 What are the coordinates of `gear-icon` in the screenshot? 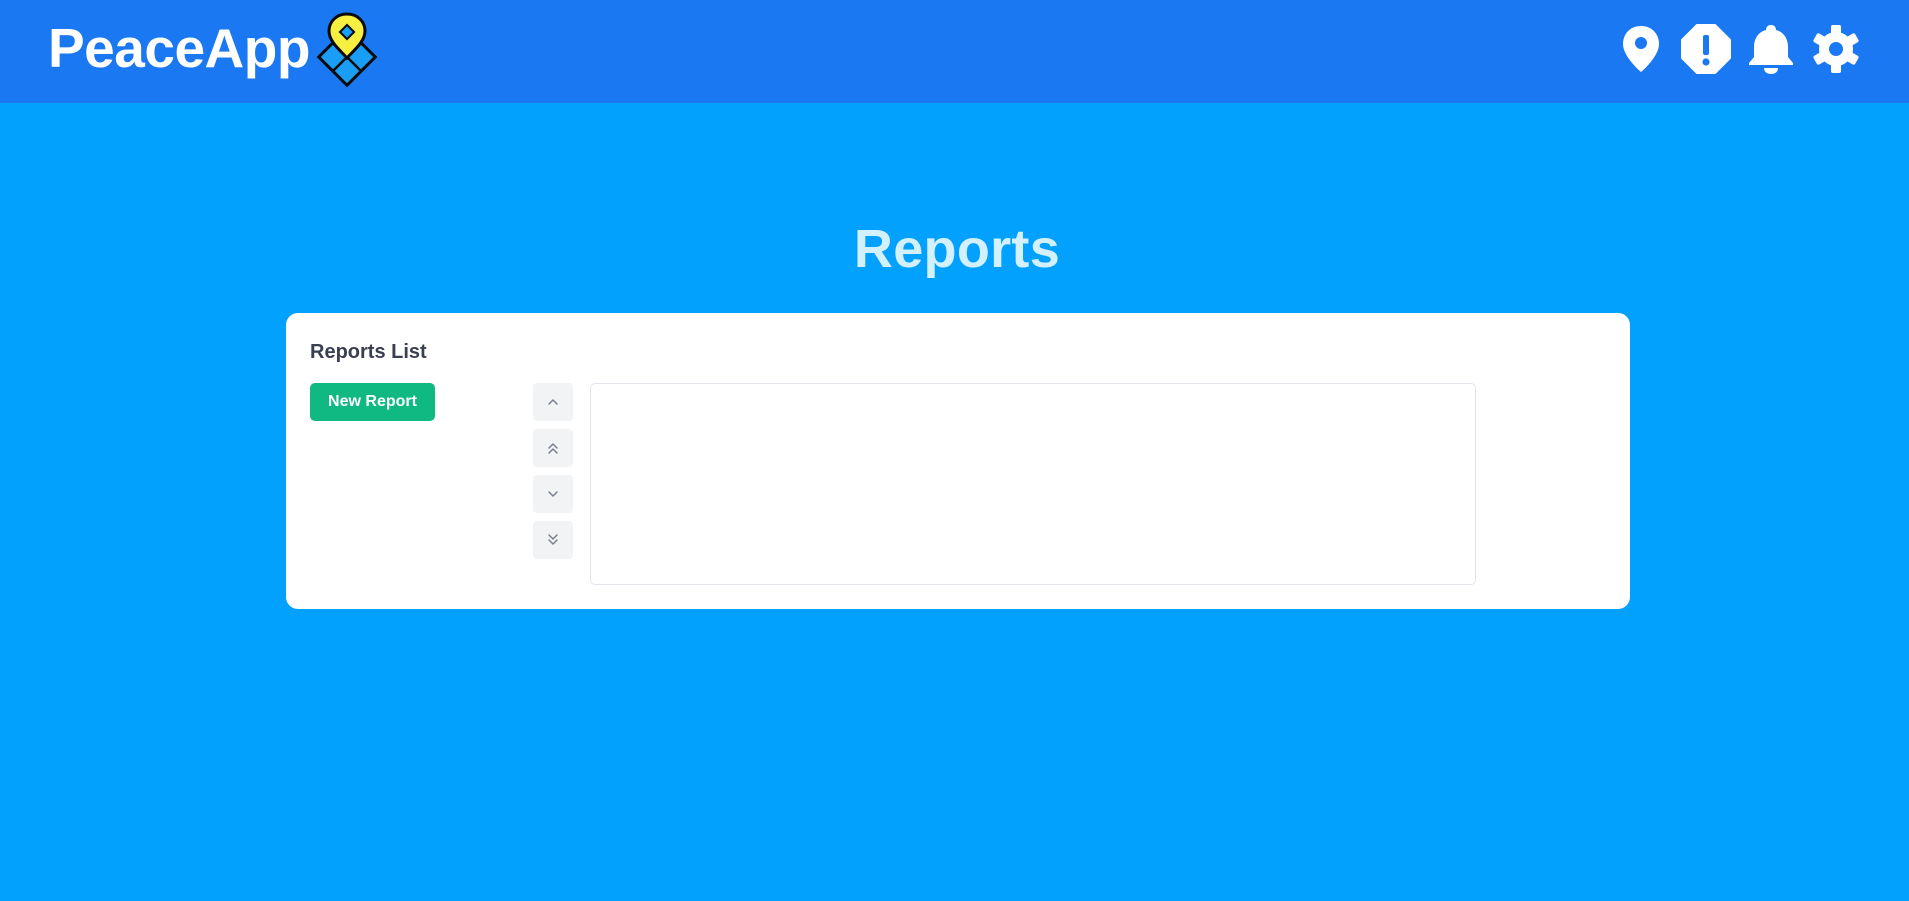 It's located at (1836, 49).